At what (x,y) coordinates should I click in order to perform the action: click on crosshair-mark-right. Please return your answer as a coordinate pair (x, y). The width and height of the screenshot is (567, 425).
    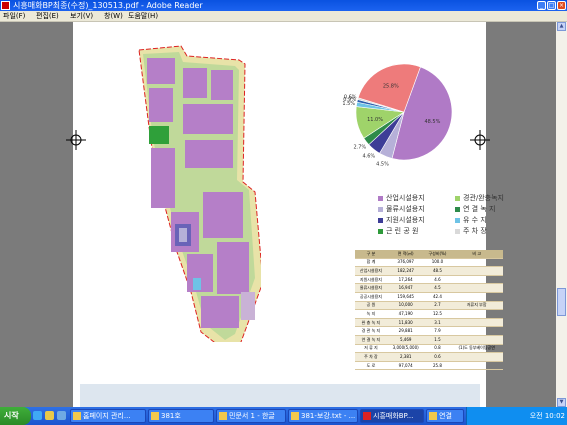
    Looking at the image, I should click on (480, 140).